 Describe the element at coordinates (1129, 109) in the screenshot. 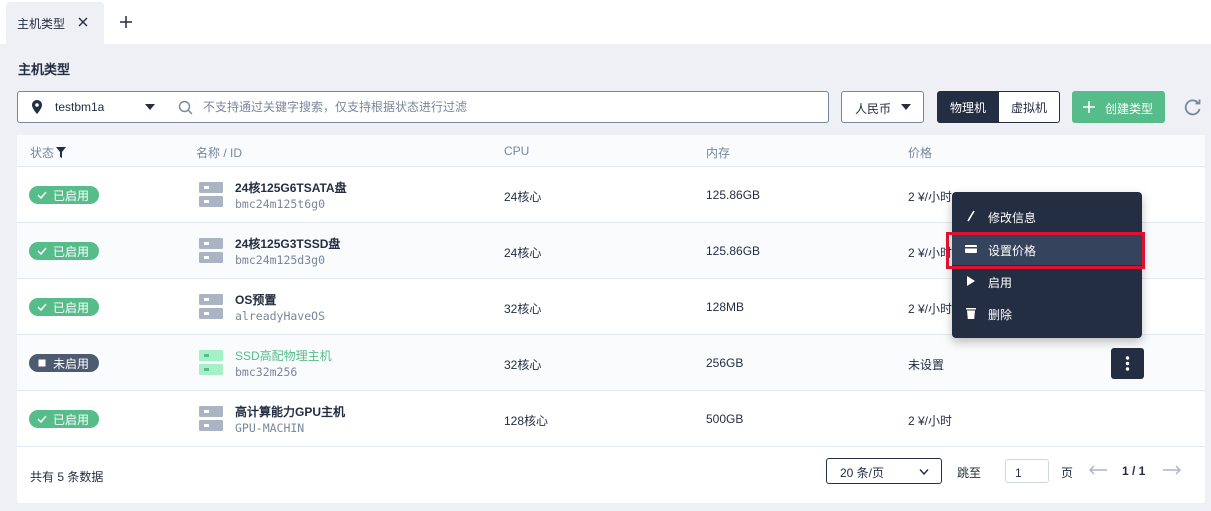

I see `create-type-label: 创建类型` at that location.